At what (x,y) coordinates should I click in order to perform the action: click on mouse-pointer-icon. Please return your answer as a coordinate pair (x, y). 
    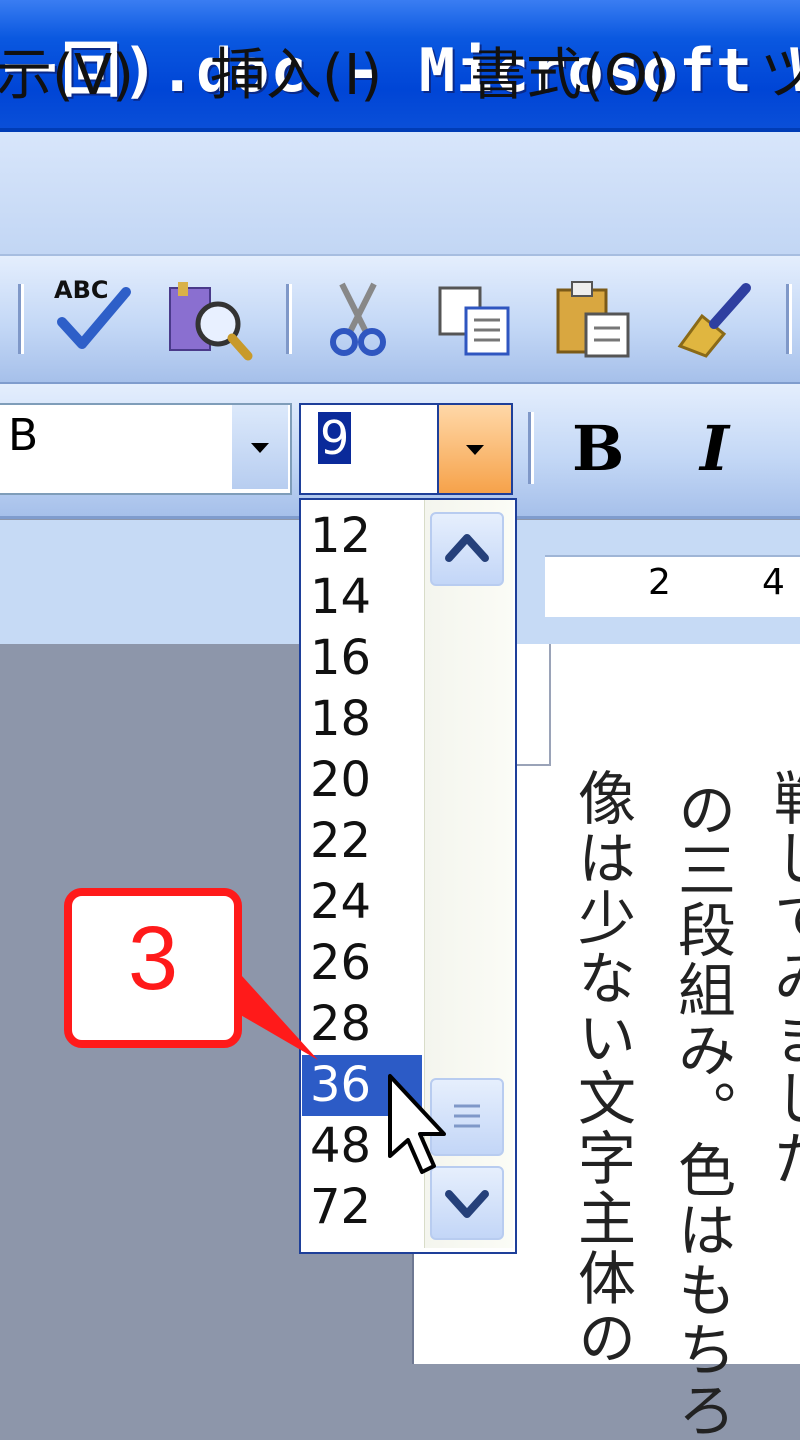
    Looking at the image, I should click on (417, 1124).